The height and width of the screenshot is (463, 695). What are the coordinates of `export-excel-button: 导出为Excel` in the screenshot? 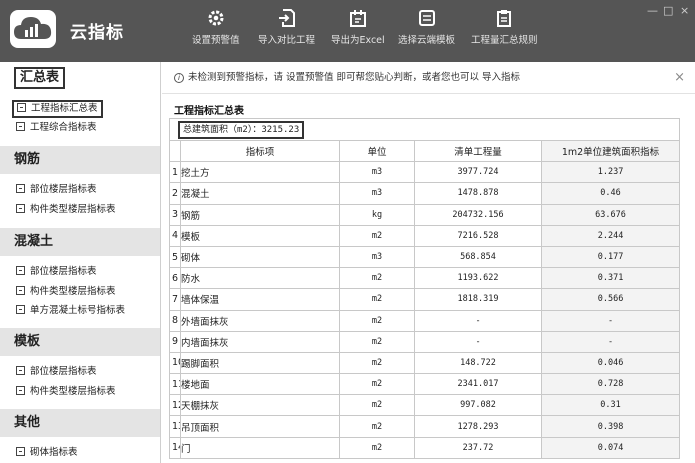 It's located at (358, 27).